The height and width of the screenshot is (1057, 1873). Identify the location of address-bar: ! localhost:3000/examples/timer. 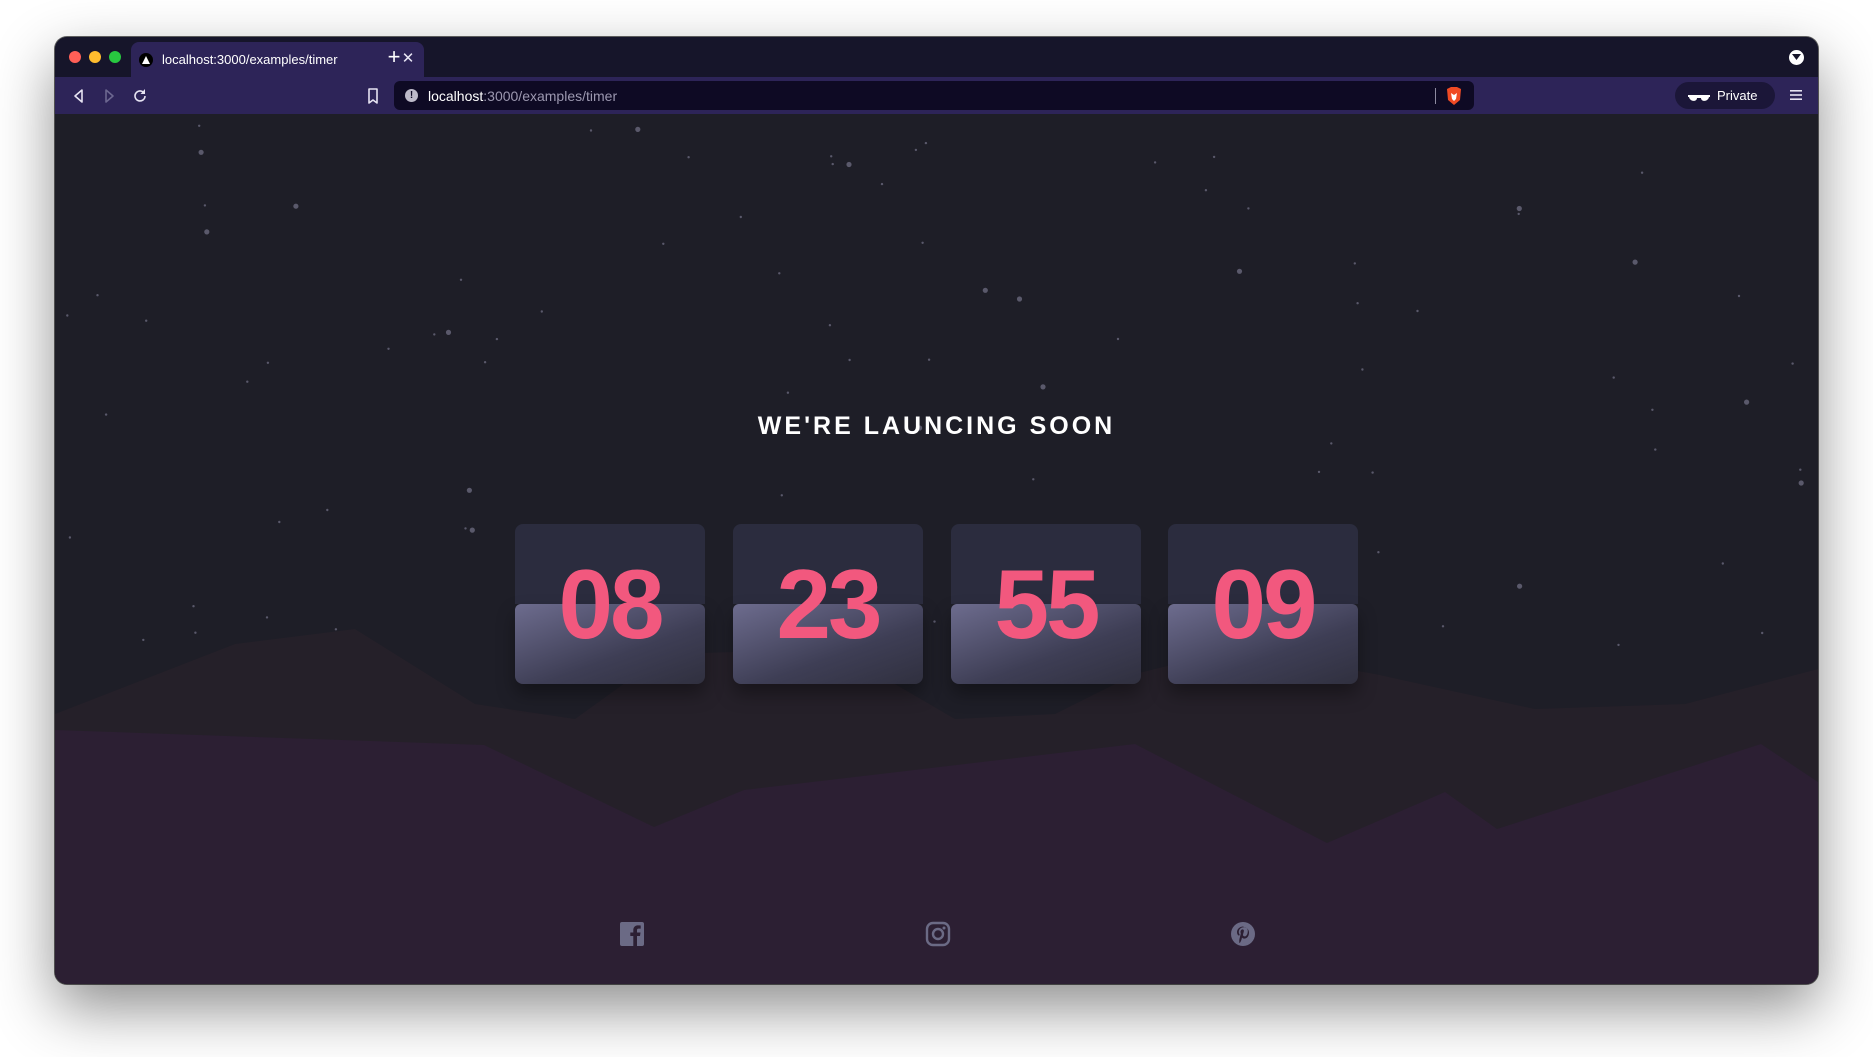
(934, 95).